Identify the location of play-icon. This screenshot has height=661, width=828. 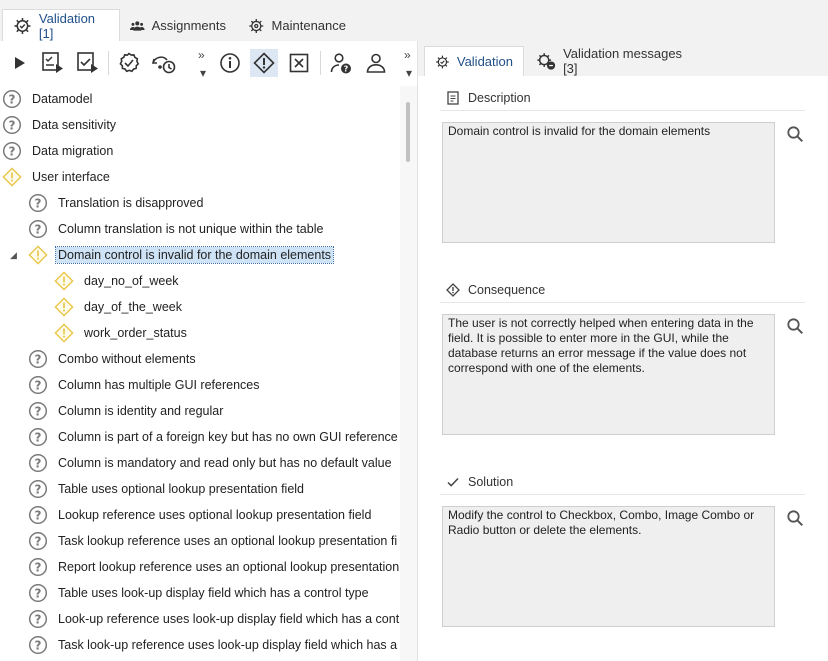
(20, 63).